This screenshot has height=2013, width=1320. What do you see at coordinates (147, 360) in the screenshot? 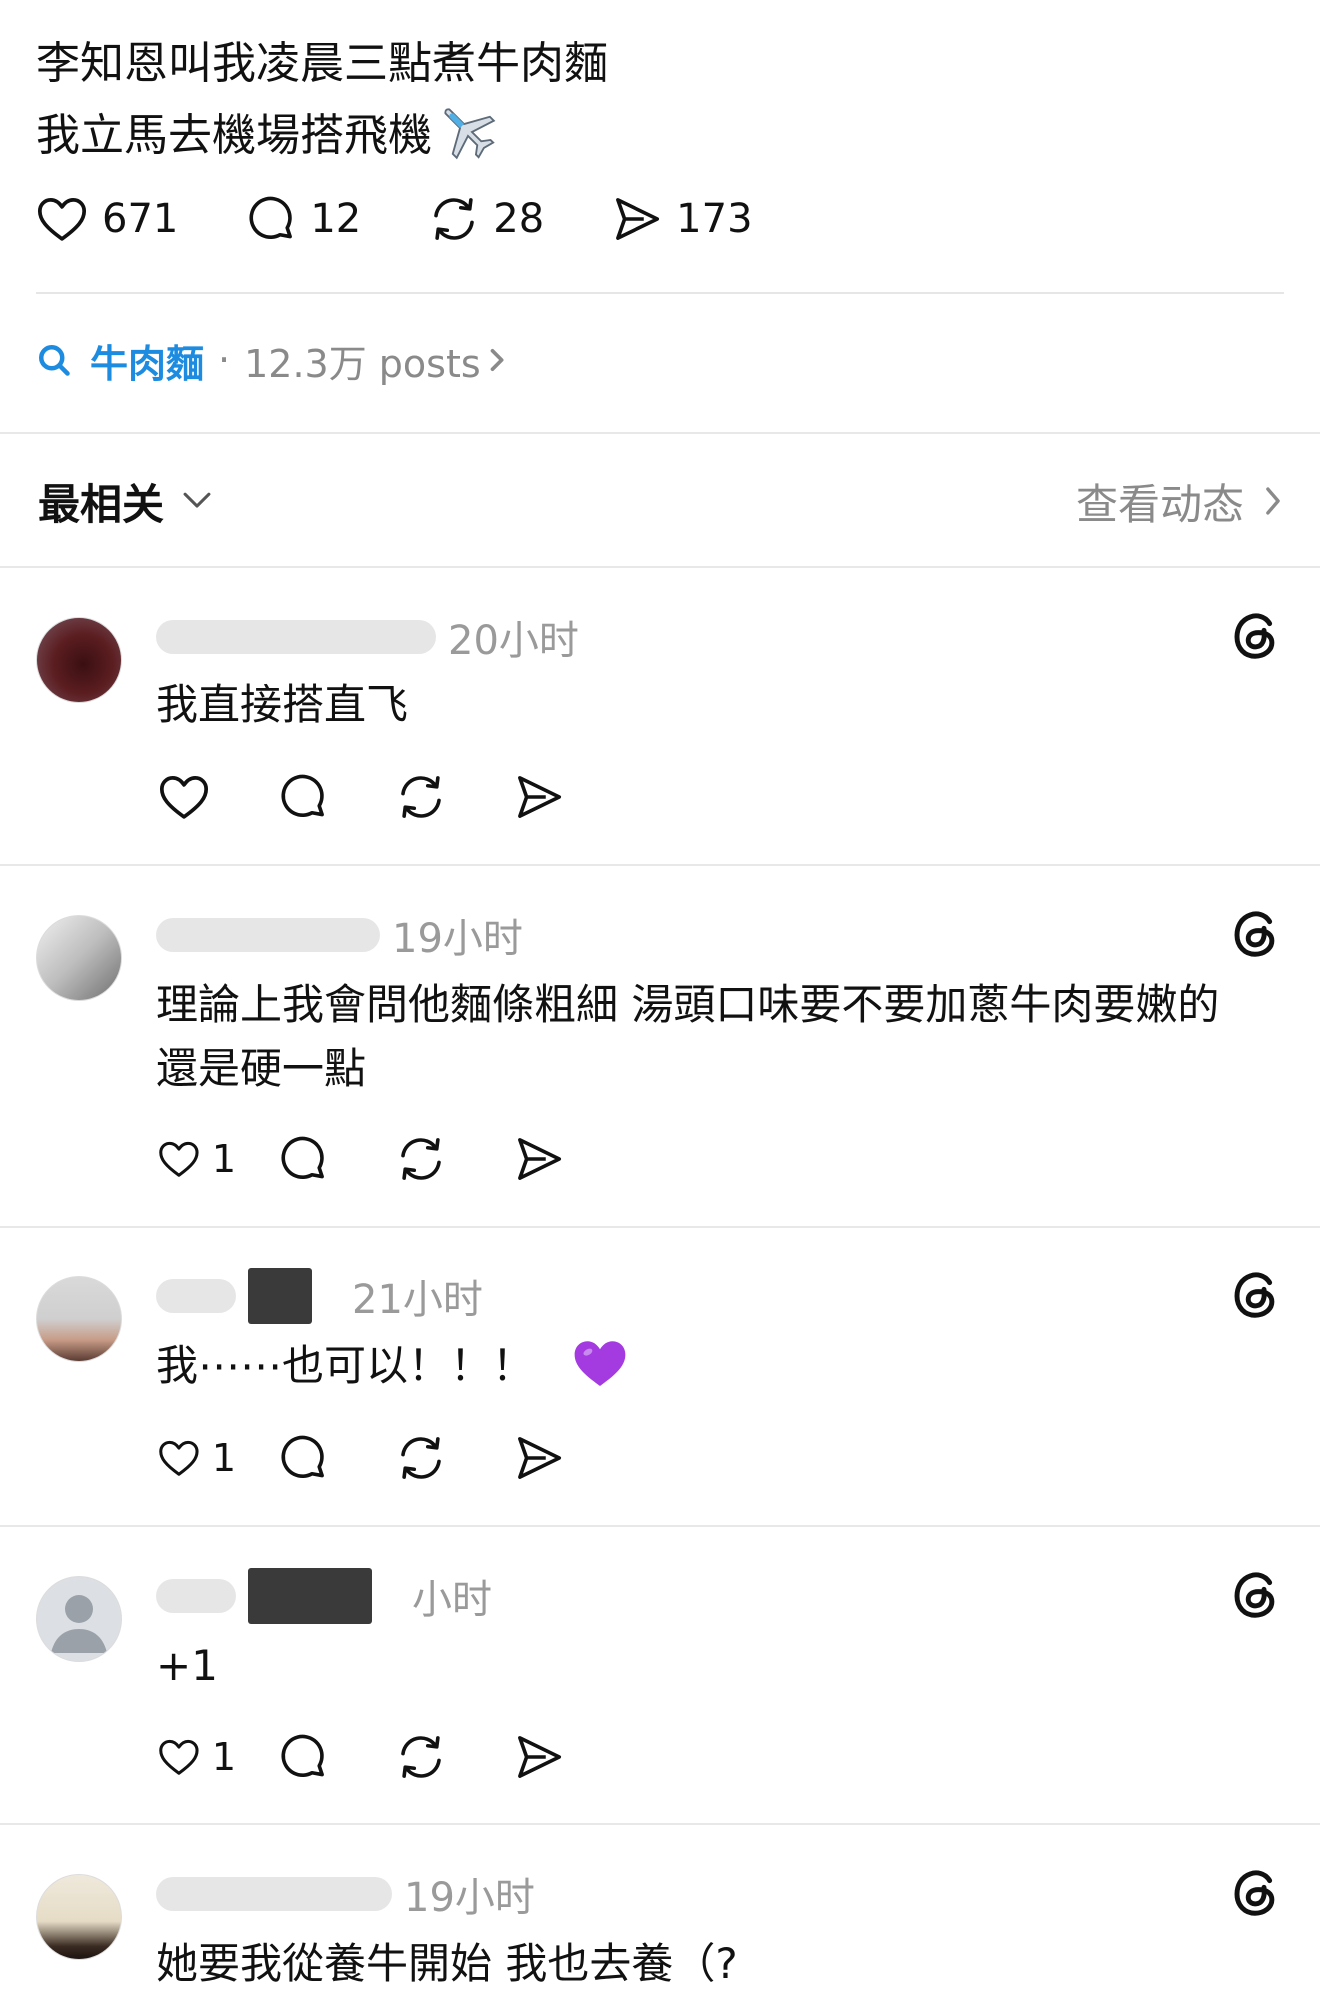
I see `topic-tag: 牛肉麵` at bounding box center [147, 360].